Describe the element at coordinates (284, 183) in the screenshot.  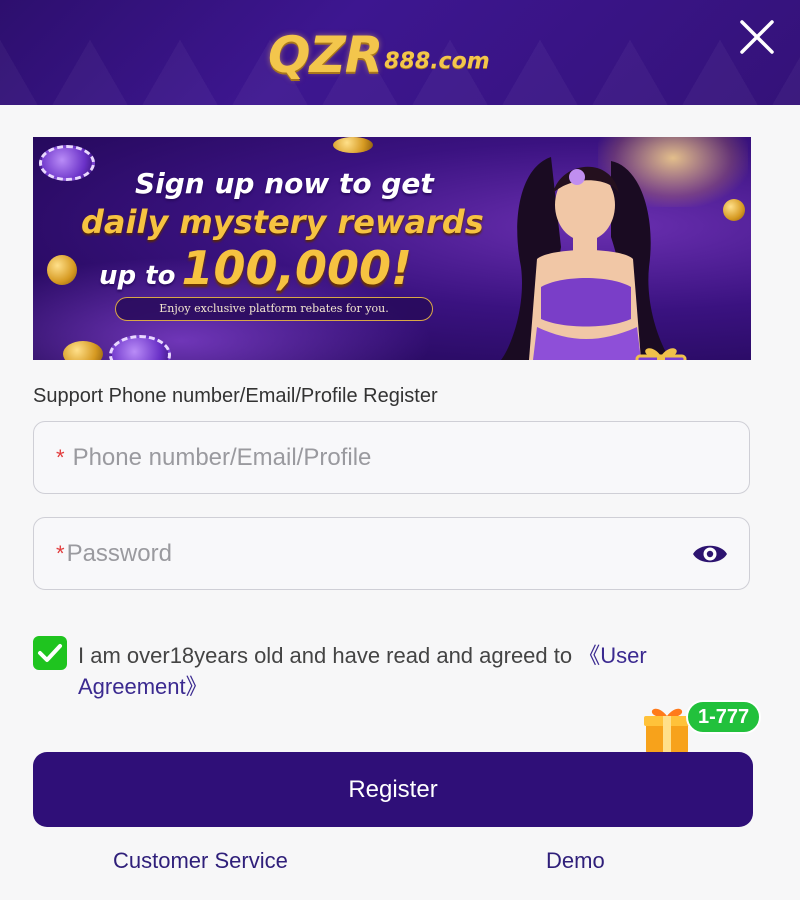
I see `banner-headline-1: Sign up now to get` at that location.